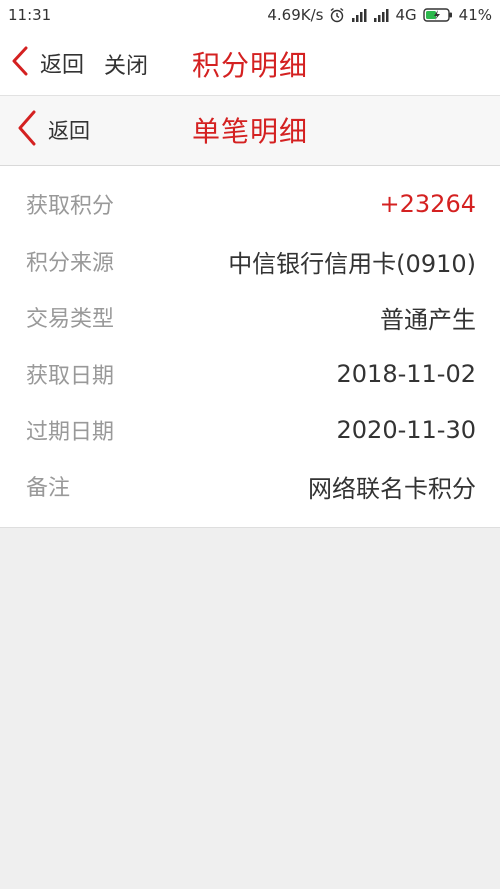 Image resolution: width=500 pixels, height=889 pixels. I want to click on detail-value: 中信银行信用卡(0910), so click(352, 263).